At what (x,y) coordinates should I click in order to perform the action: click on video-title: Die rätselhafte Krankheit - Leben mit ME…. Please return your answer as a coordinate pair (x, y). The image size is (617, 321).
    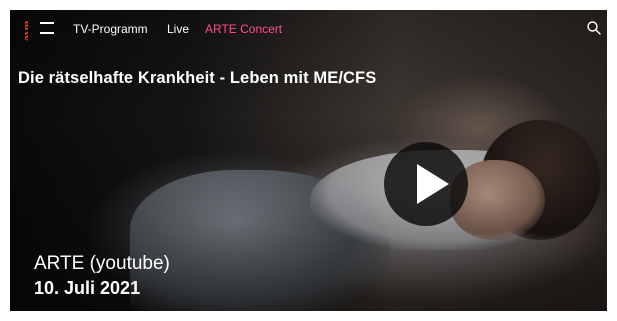
    Looking at the image, I should click on (197, 78).